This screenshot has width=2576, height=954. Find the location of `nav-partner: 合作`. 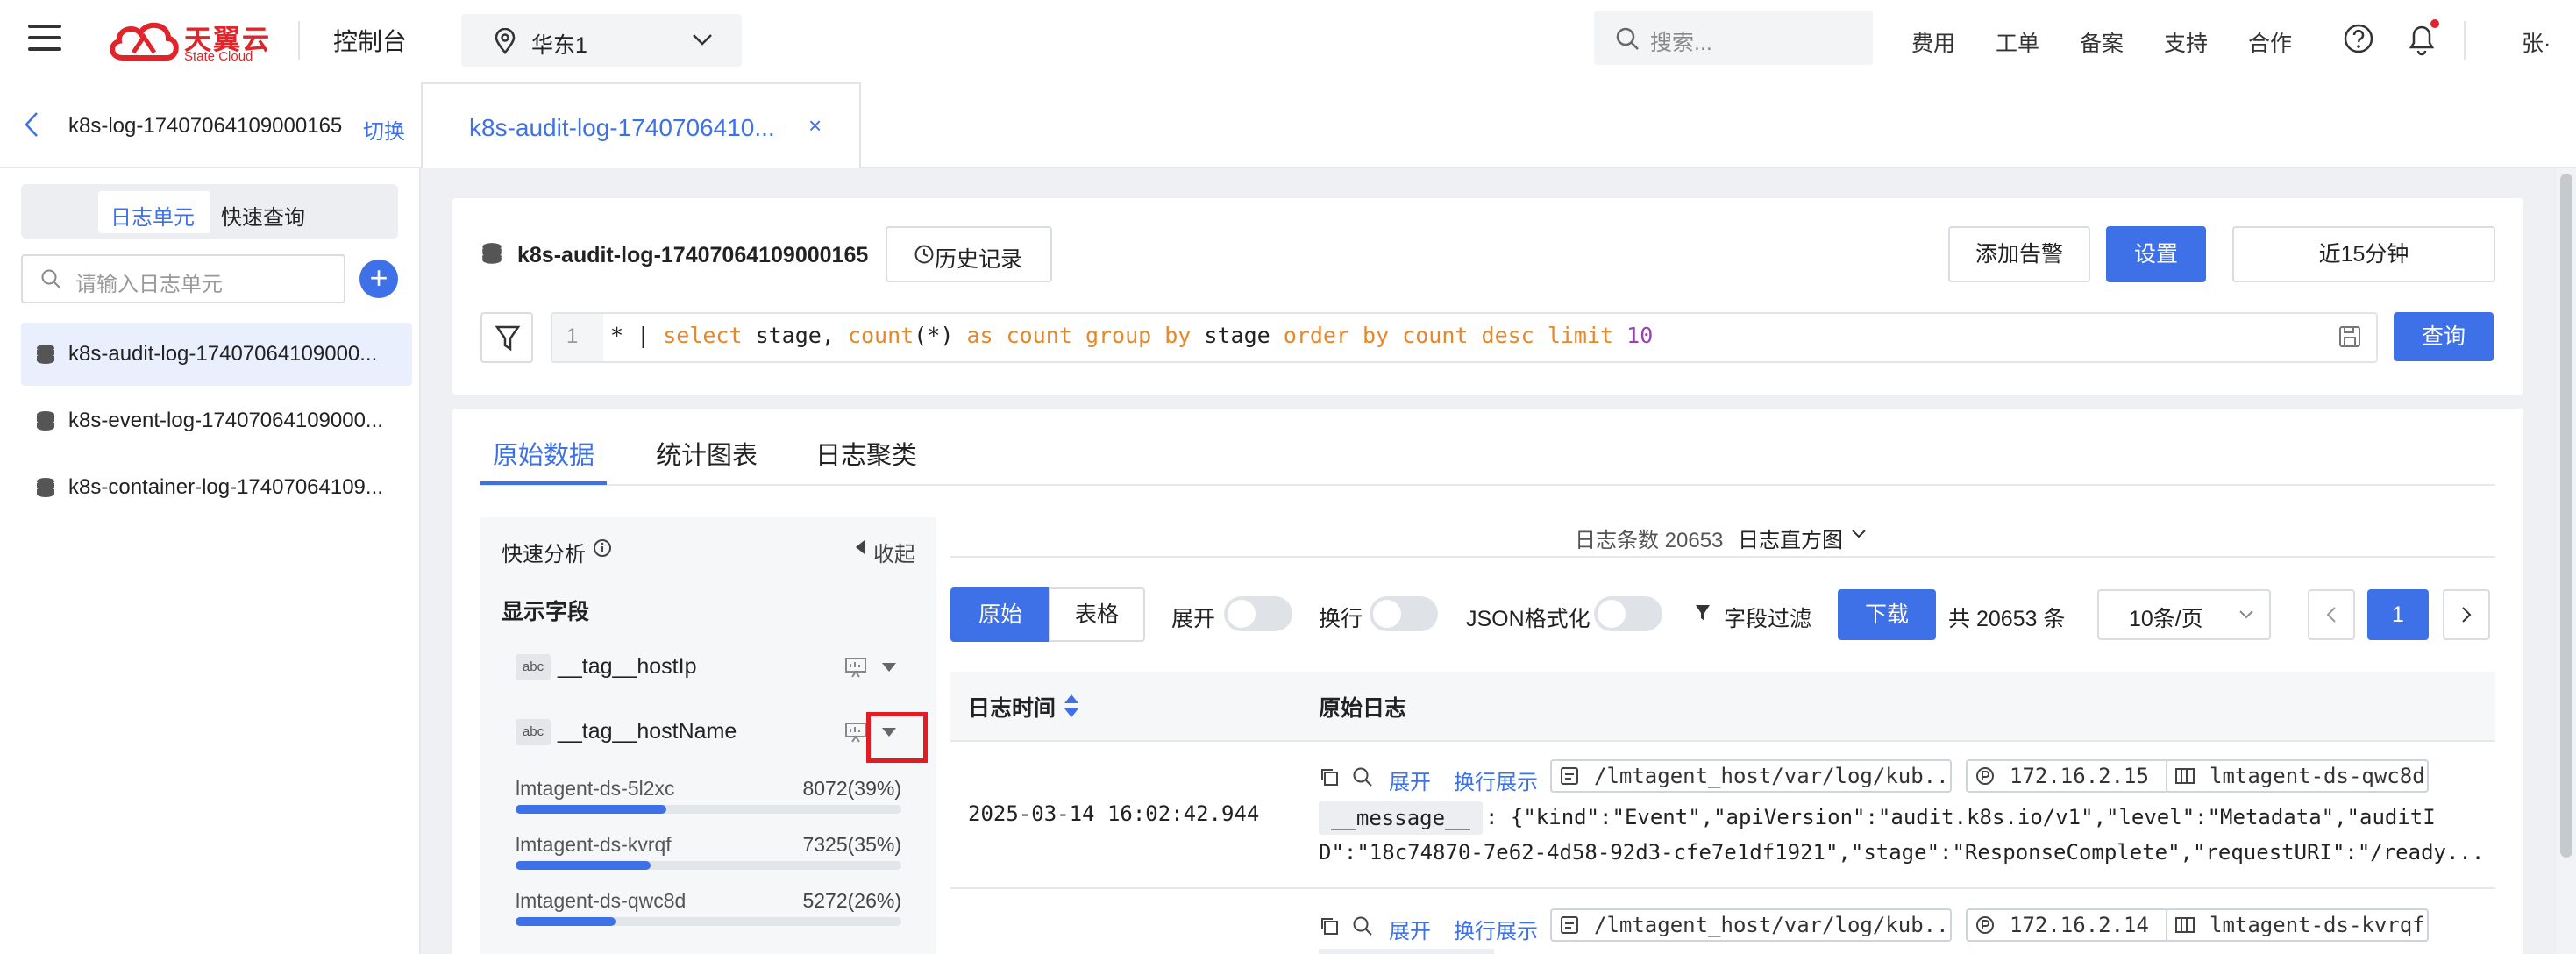

nav-partner: 合作 is located at coordinates (2270, 42).